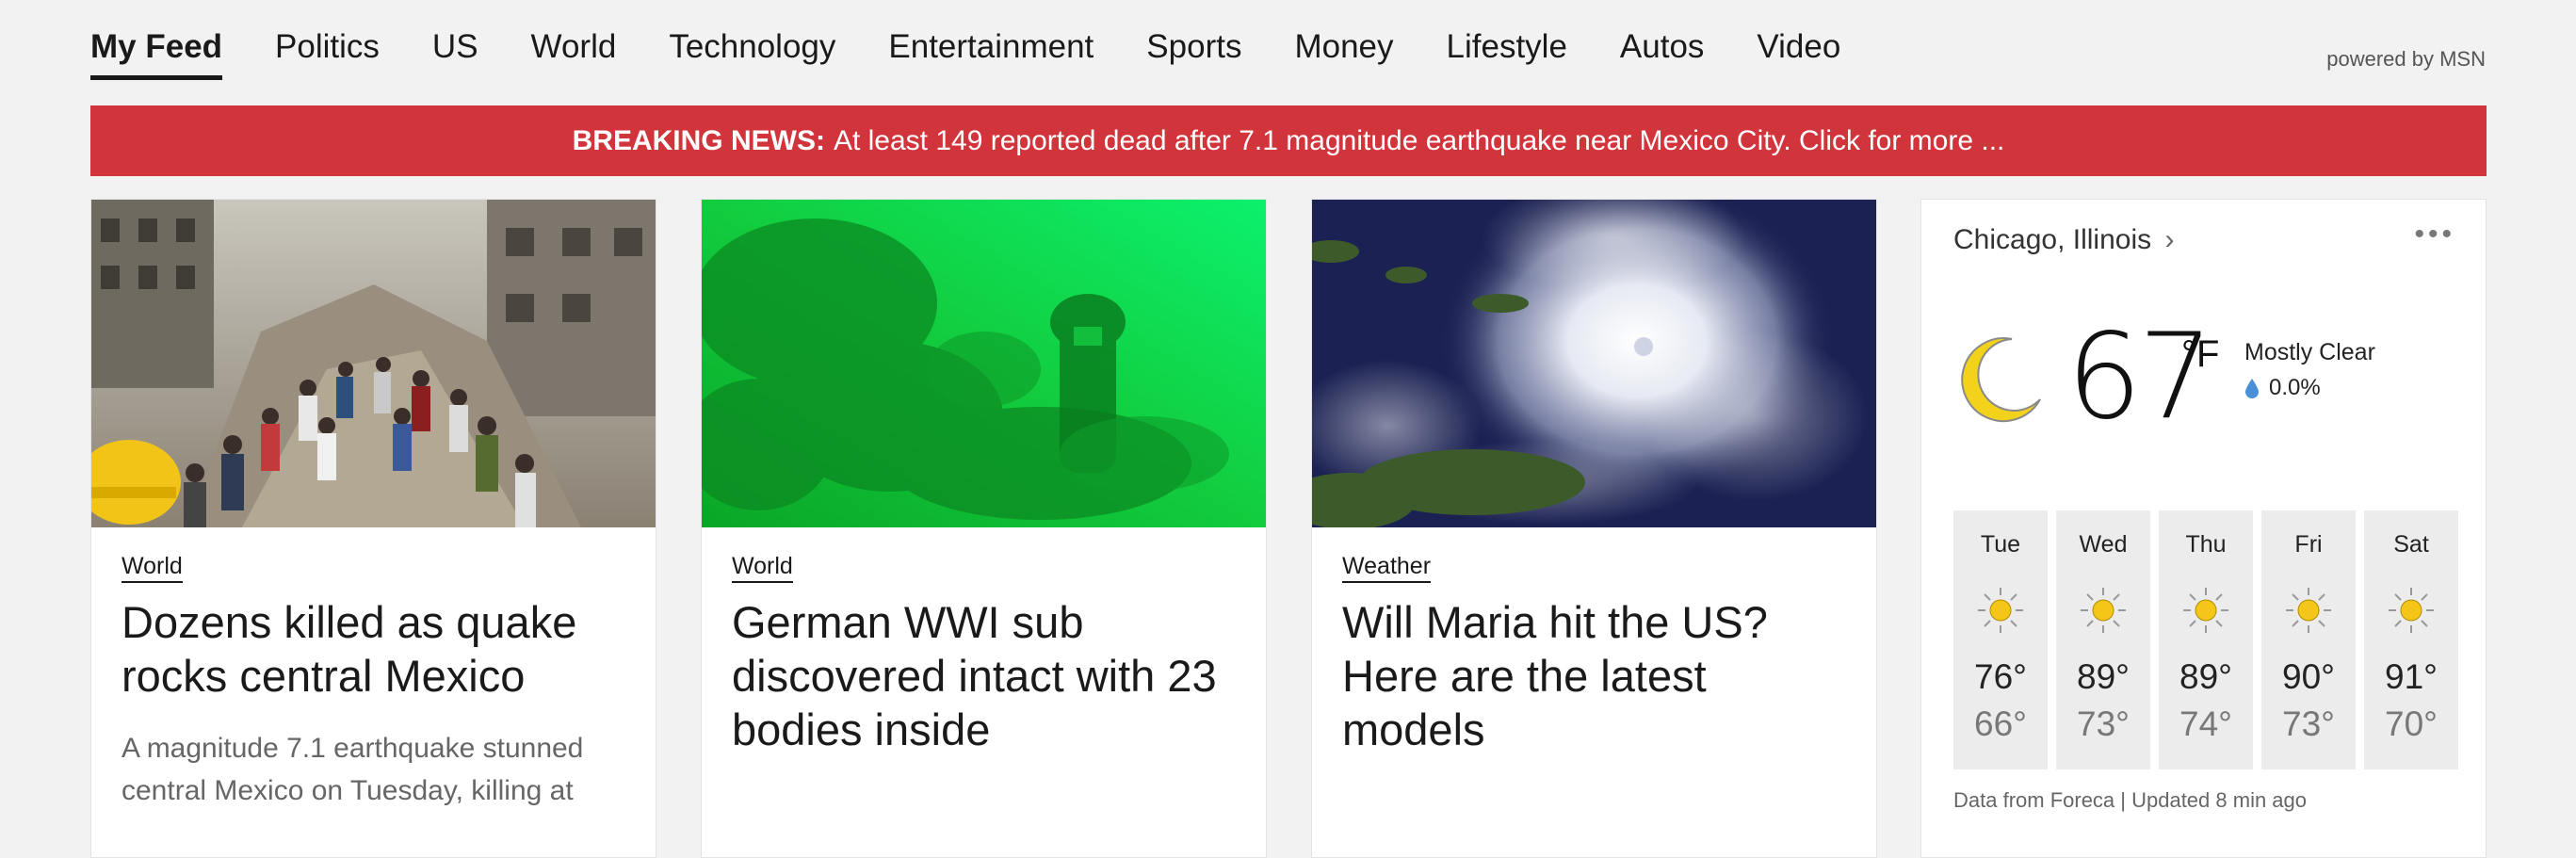 The image size is (2576, 858). Describe the element at coordinates (1507, 51) in the screenshot. I see `nav-lifestyle: Lifestyle` at that location.